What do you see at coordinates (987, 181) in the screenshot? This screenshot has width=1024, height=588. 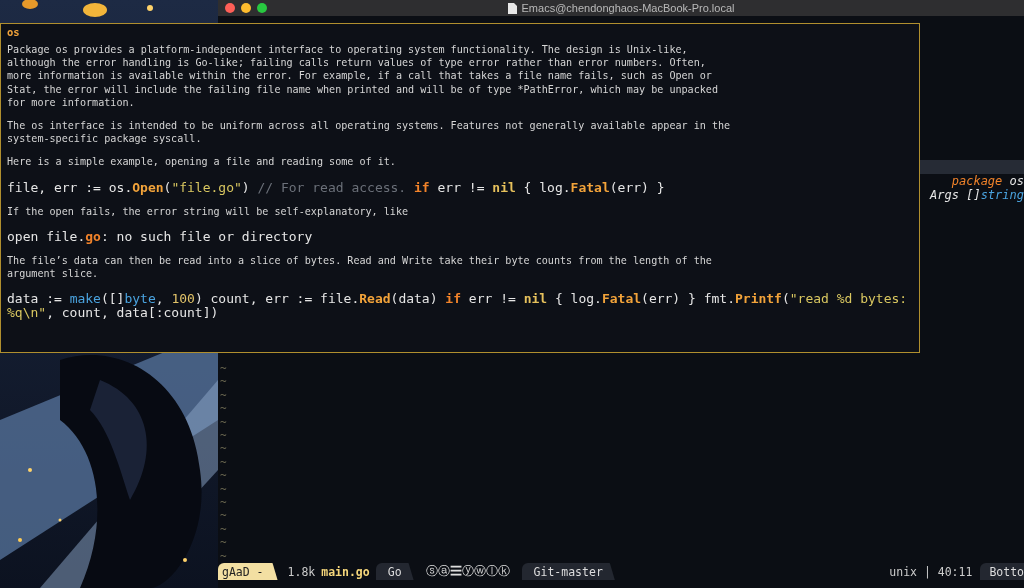 I see `code-line: package os` at bounding box center [987, 181].